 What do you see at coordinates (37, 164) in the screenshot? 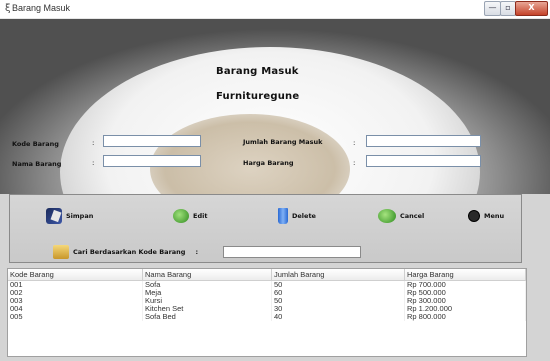
I see `nama-barang-label: Nama Barang` at bounding box center [37, 164].